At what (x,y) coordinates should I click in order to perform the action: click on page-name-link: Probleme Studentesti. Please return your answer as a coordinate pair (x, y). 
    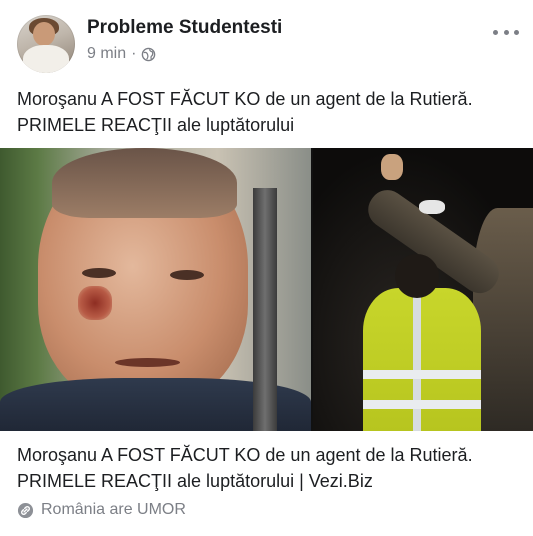
    Looking at the image, I should click on (184, 28).